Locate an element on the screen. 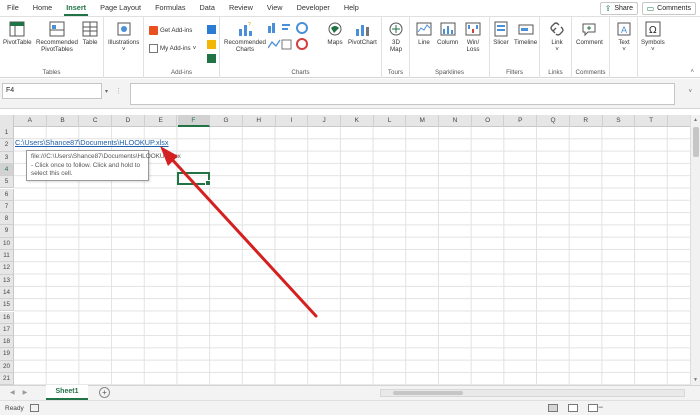 The height and width of the screenshot is (415, 700). sheet-nav-arrows-icon: ◀▶ is located at coordinates (22, 392).